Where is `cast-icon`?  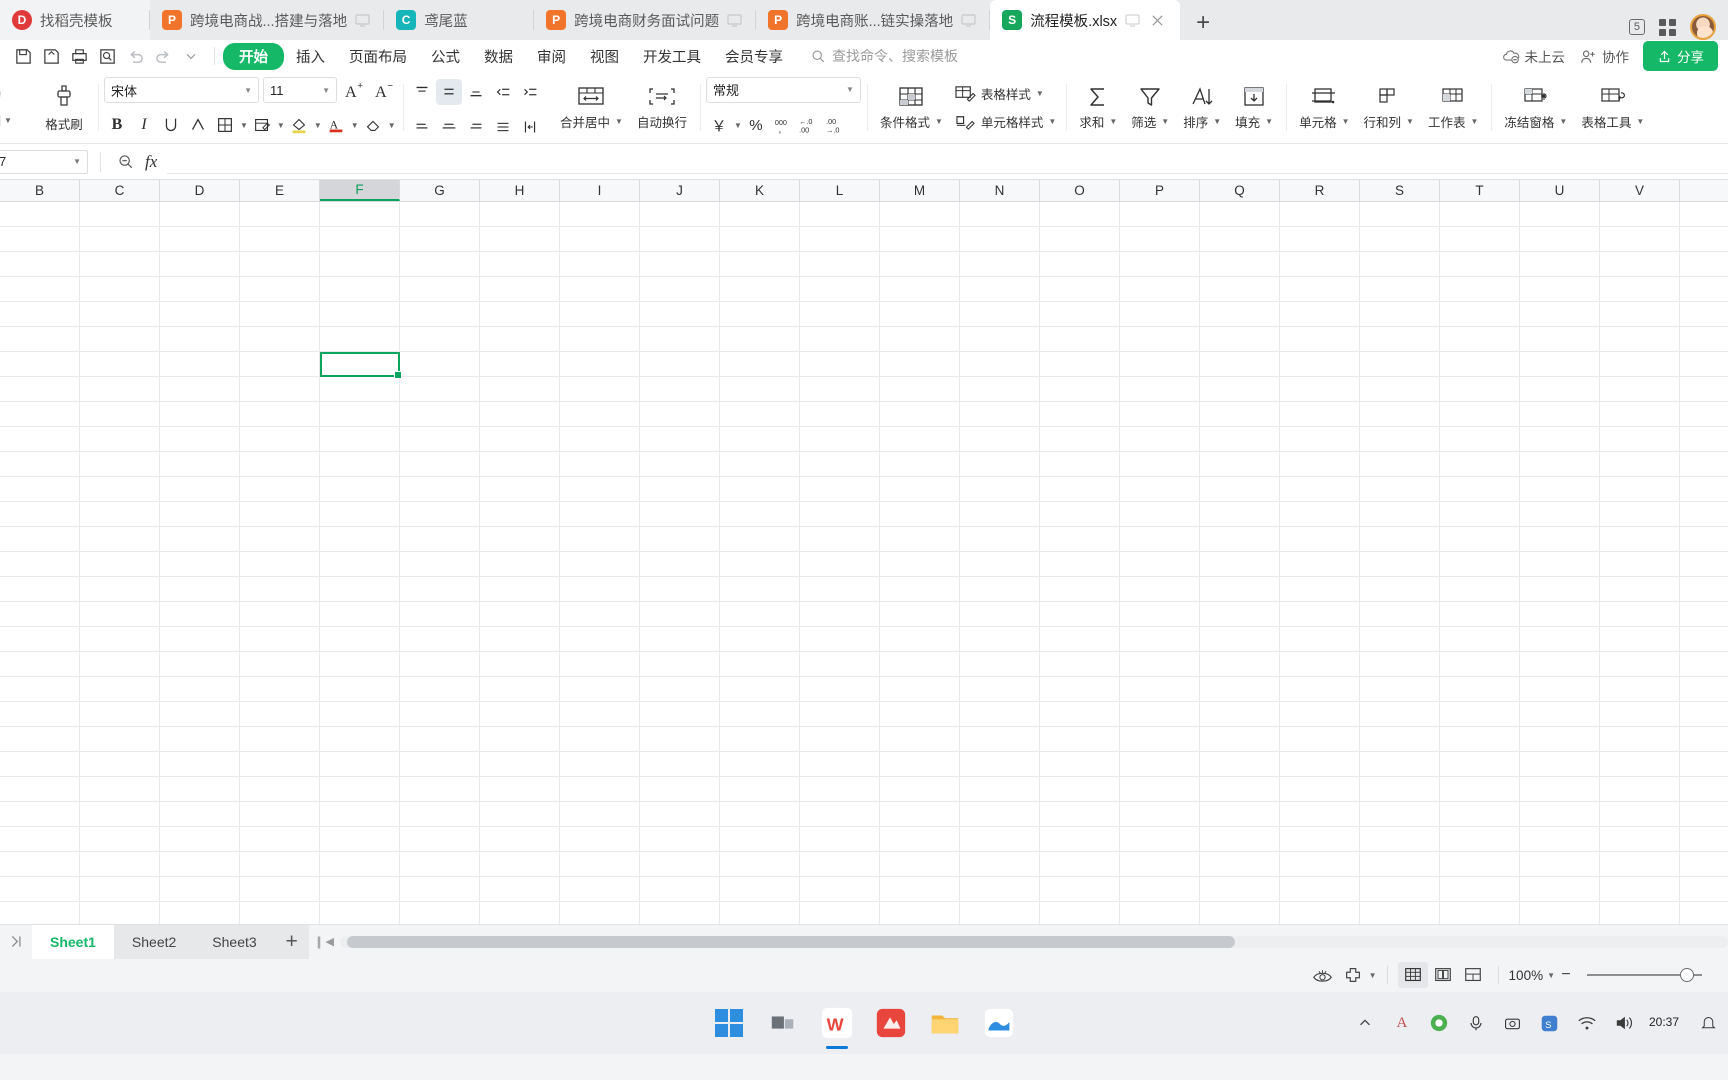 cast-icon is located at coordinates (1132, 20).